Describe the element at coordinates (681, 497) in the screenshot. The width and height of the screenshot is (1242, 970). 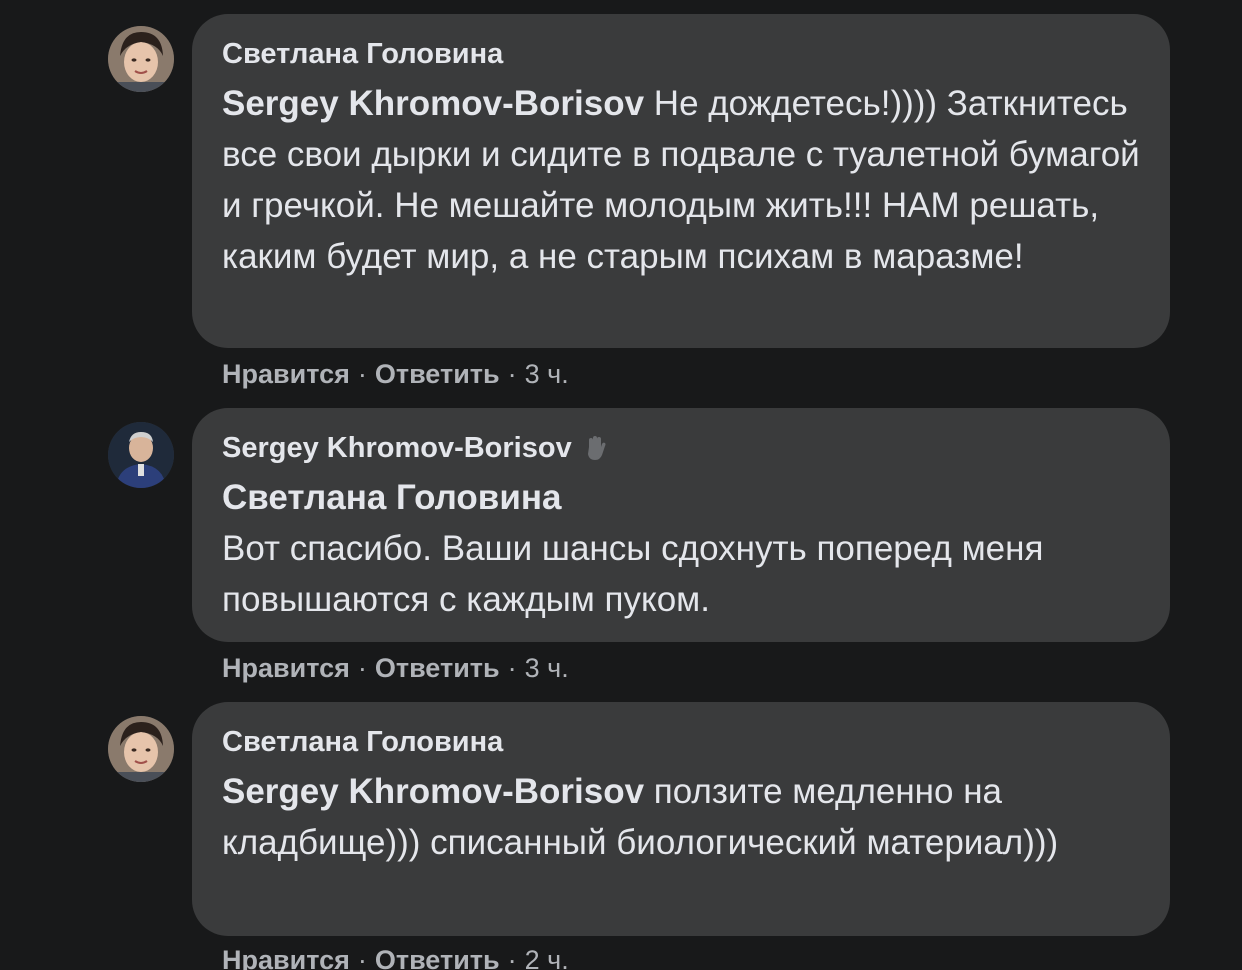
I see `mention-link: Светлана Головина` at that location.